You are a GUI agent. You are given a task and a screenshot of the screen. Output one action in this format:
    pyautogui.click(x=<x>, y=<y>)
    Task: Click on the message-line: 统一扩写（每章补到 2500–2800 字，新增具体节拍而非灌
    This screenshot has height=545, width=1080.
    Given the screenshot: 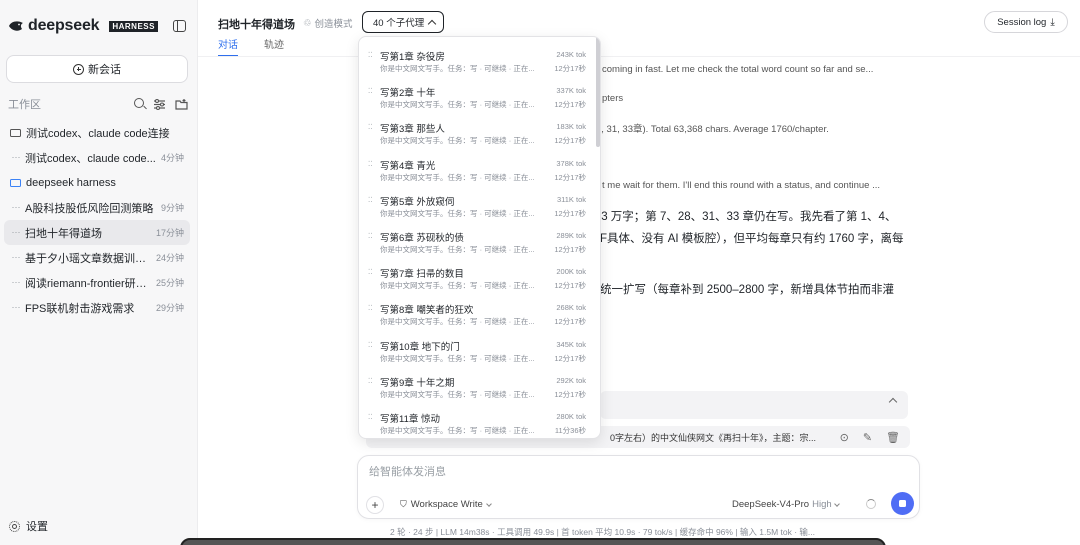 What is the action you would take?
    pyautogui.click(x=747, y=290)
    